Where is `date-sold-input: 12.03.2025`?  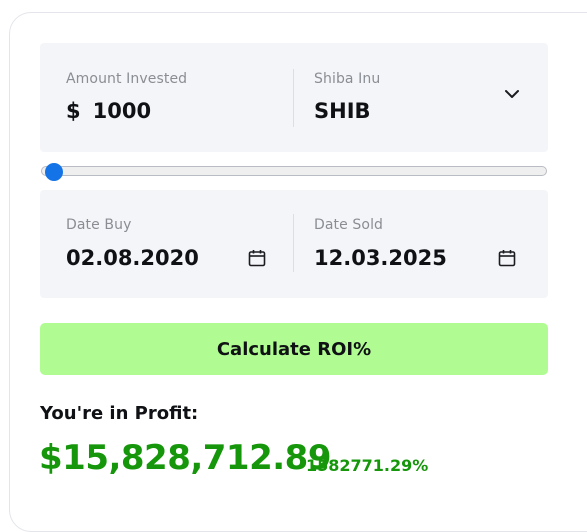
date-sold-input: 12.03.2025 is located at coordinates (380, 258).